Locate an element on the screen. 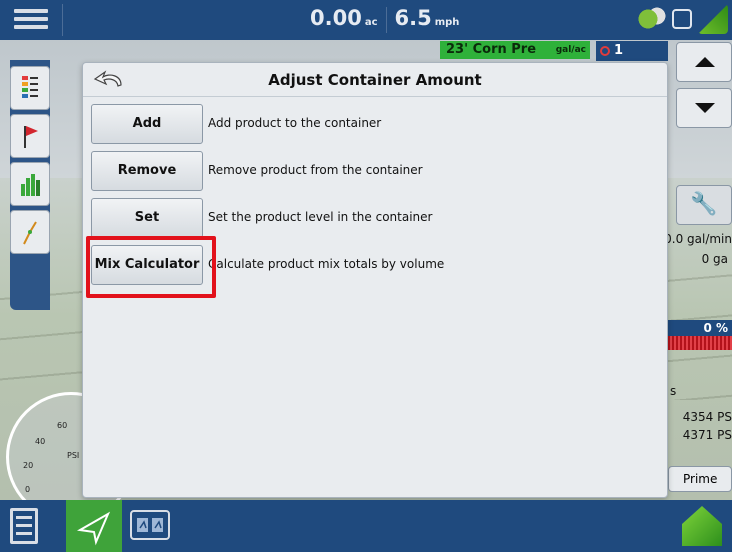 The height and width of the screenshot is (552, 732). dialog-title: Adjust Container Amount is located at coordinates (375, 80).